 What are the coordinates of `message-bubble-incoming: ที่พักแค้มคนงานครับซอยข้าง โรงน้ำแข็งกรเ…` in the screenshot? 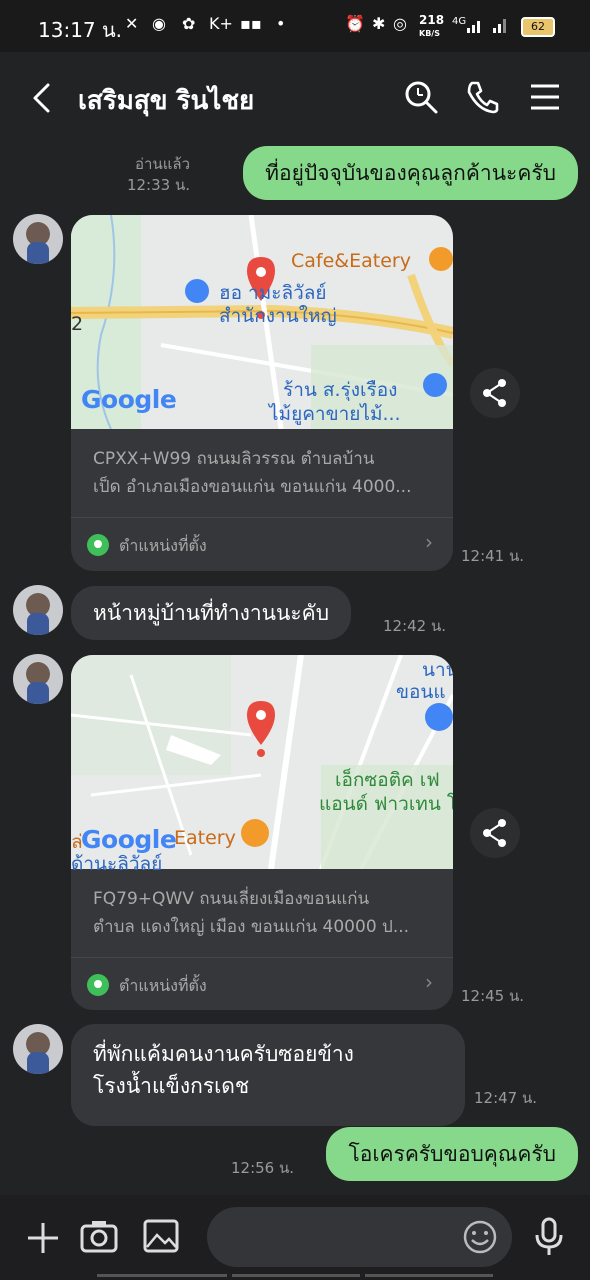 It's located at (268, 1075).